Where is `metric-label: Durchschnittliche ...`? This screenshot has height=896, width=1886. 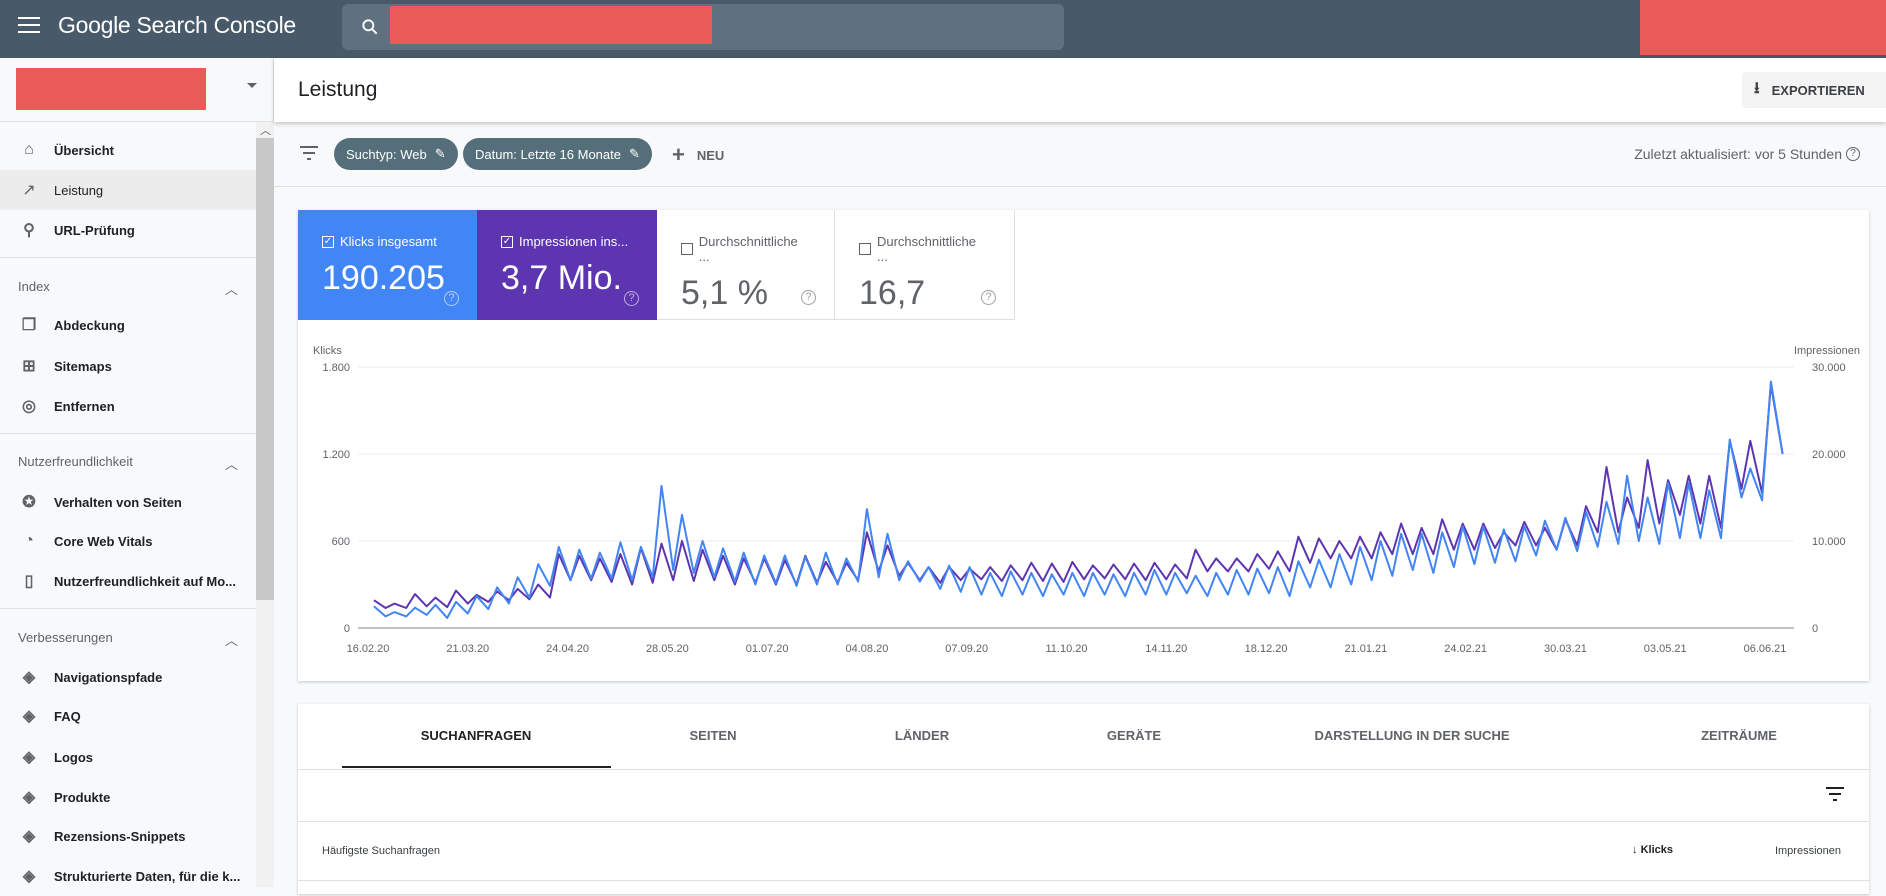
metric-label: Durchschnittliche ... is located at coordinates (924, 249).